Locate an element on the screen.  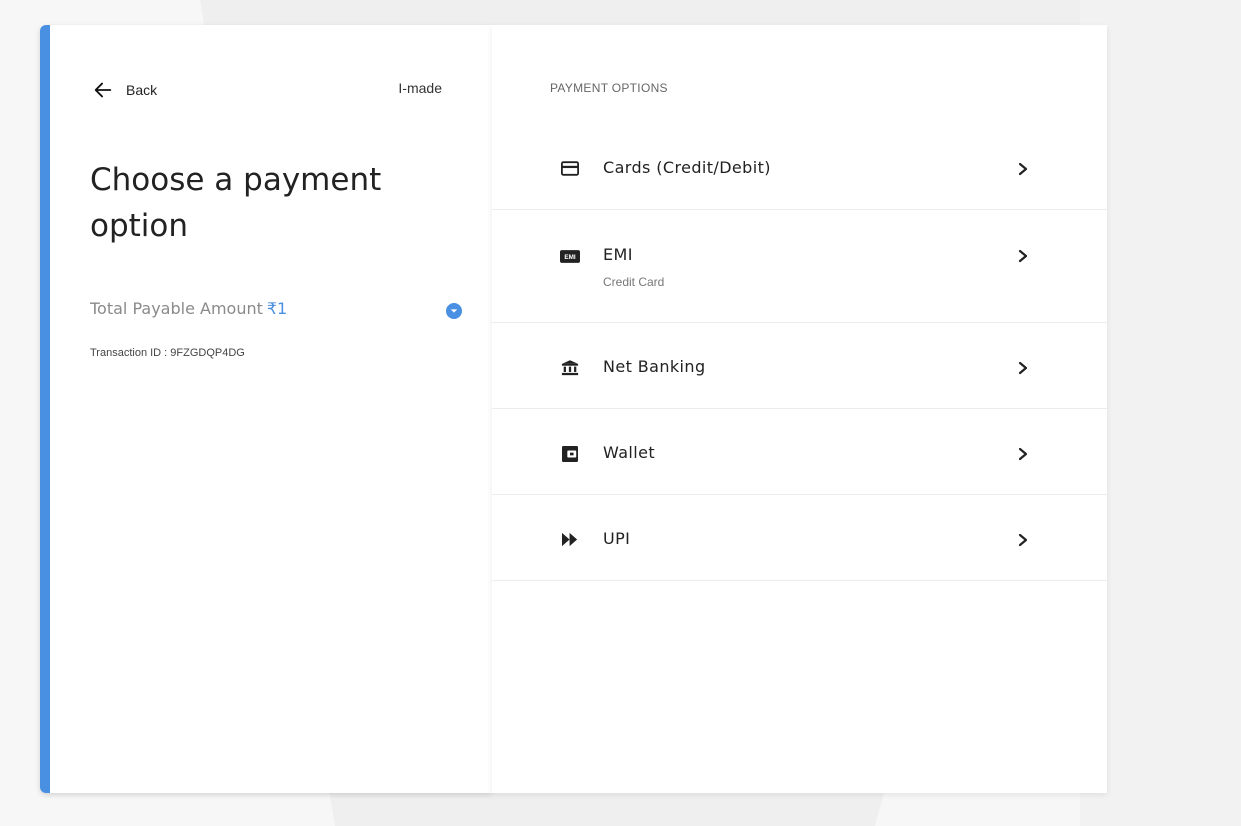
option-label: Net Banking is located at coordinates (654, 366).